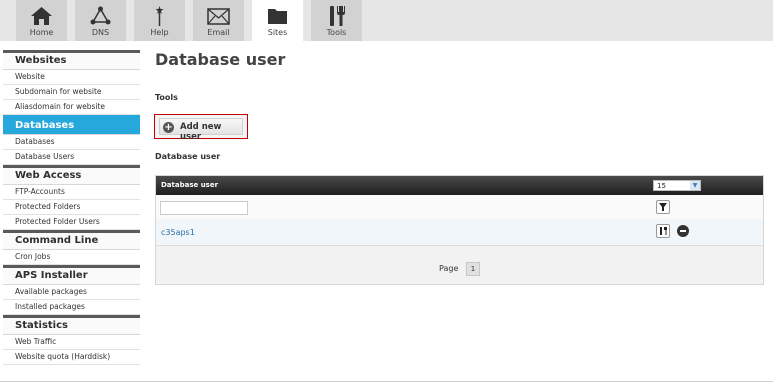 The width and height of the screenshot is (773, 384). I want to click on table-row: c35aps1, so click(459, 232).